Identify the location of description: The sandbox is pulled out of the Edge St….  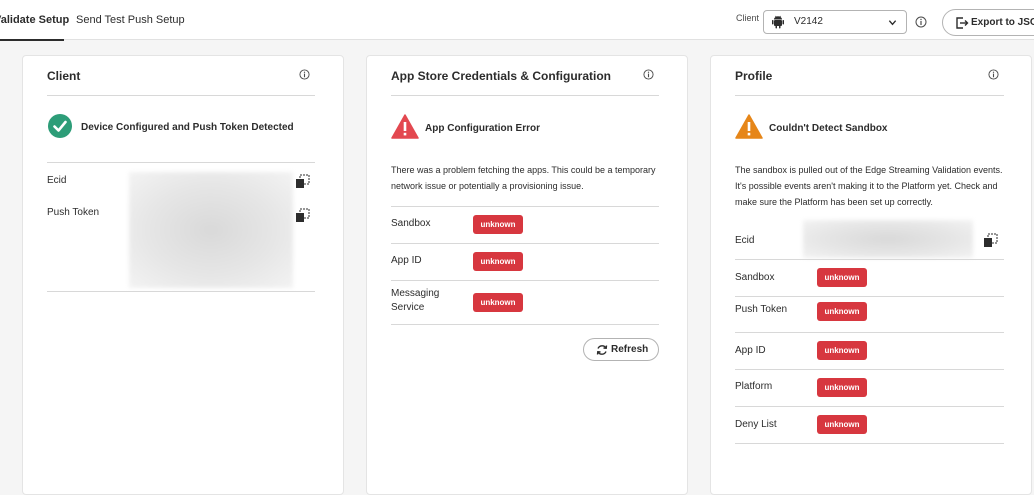
(869, 186).